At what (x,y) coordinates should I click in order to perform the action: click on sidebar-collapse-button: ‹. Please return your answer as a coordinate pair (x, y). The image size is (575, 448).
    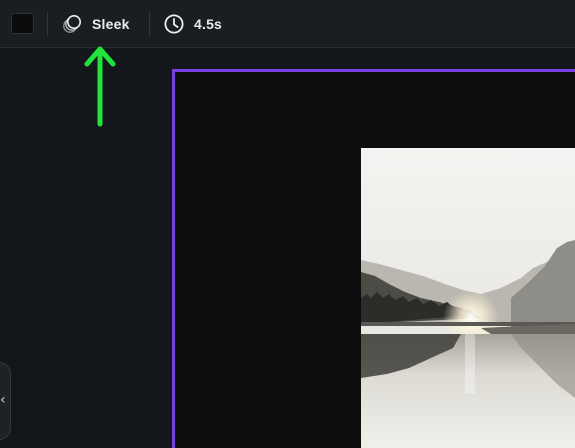
    Looking at the image, I should click on (5, 401).